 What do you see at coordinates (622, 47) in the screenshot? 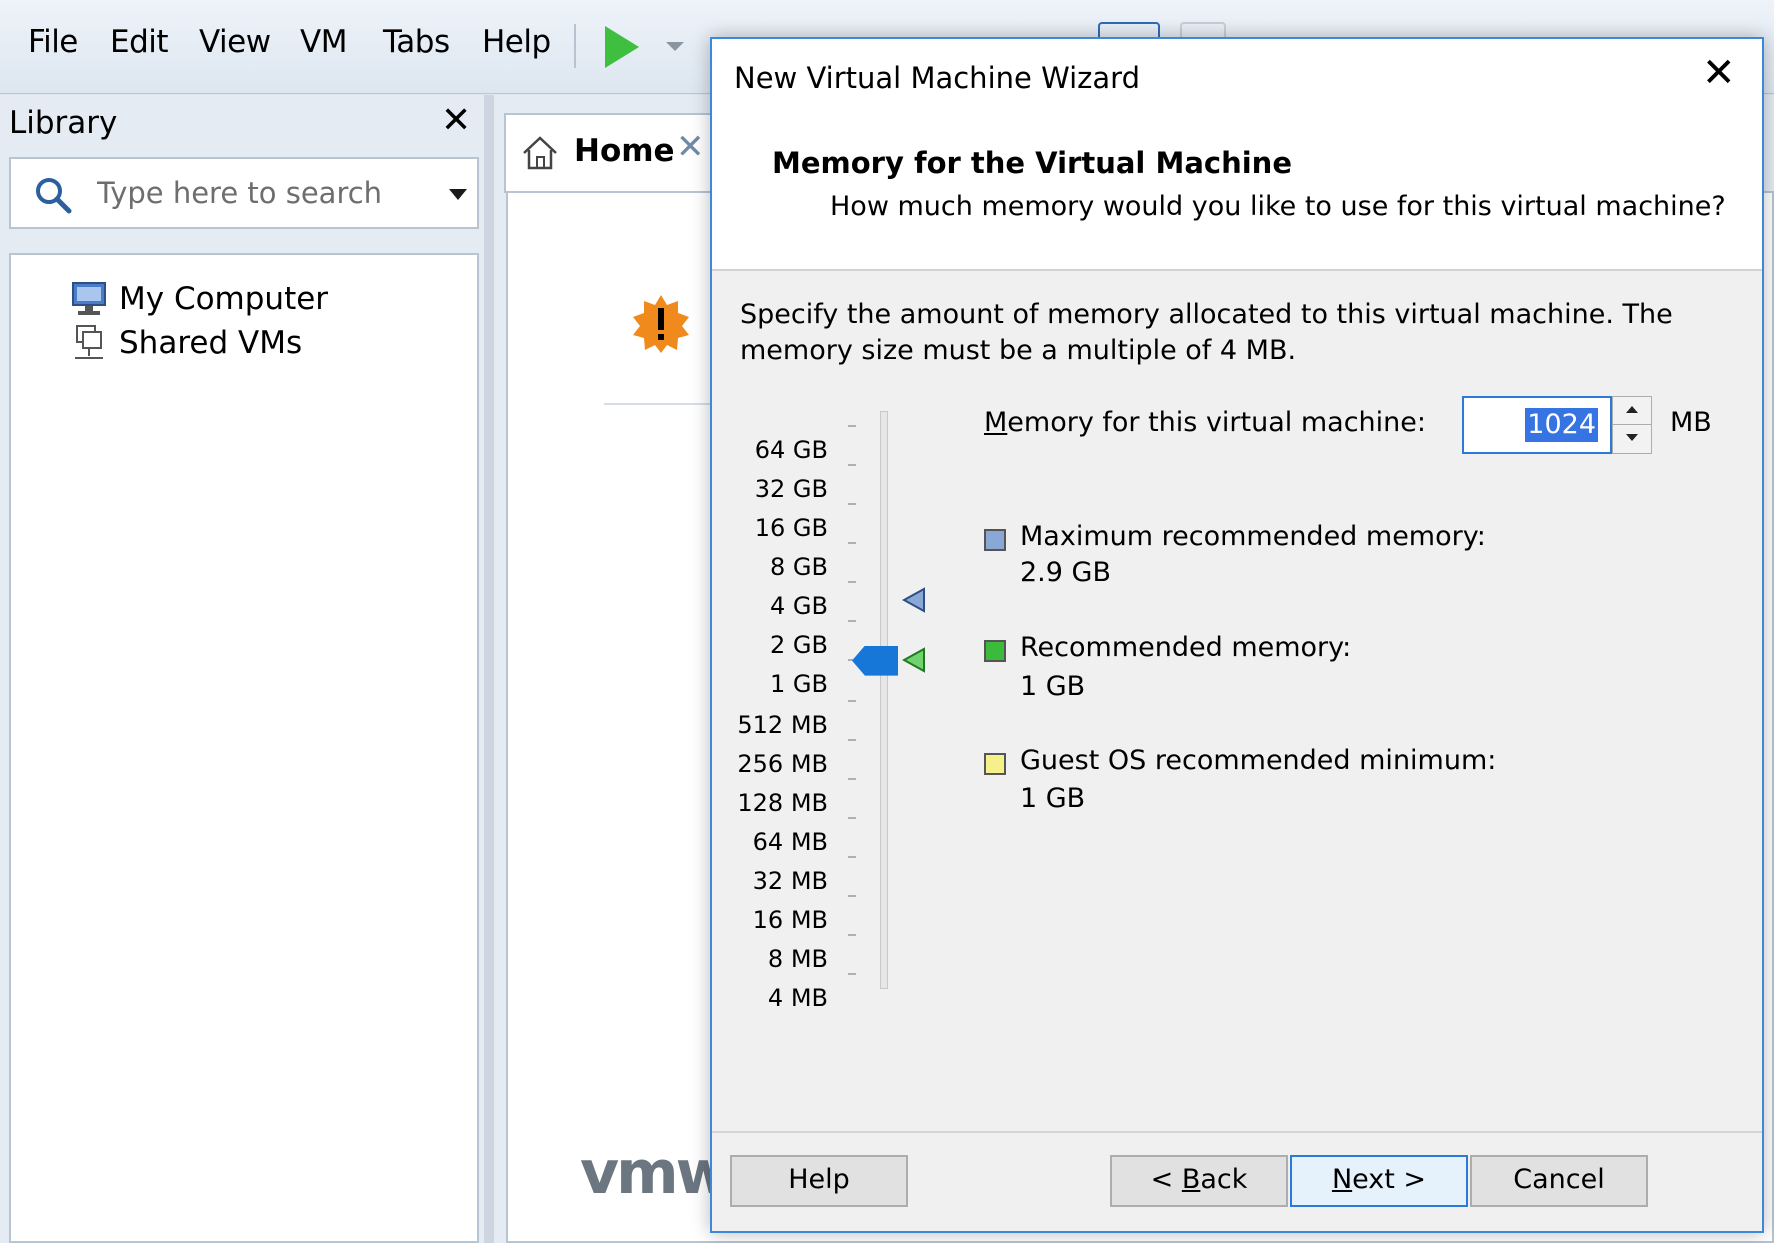
I see `power-on-play-icon` at bounding box center [622, 47].